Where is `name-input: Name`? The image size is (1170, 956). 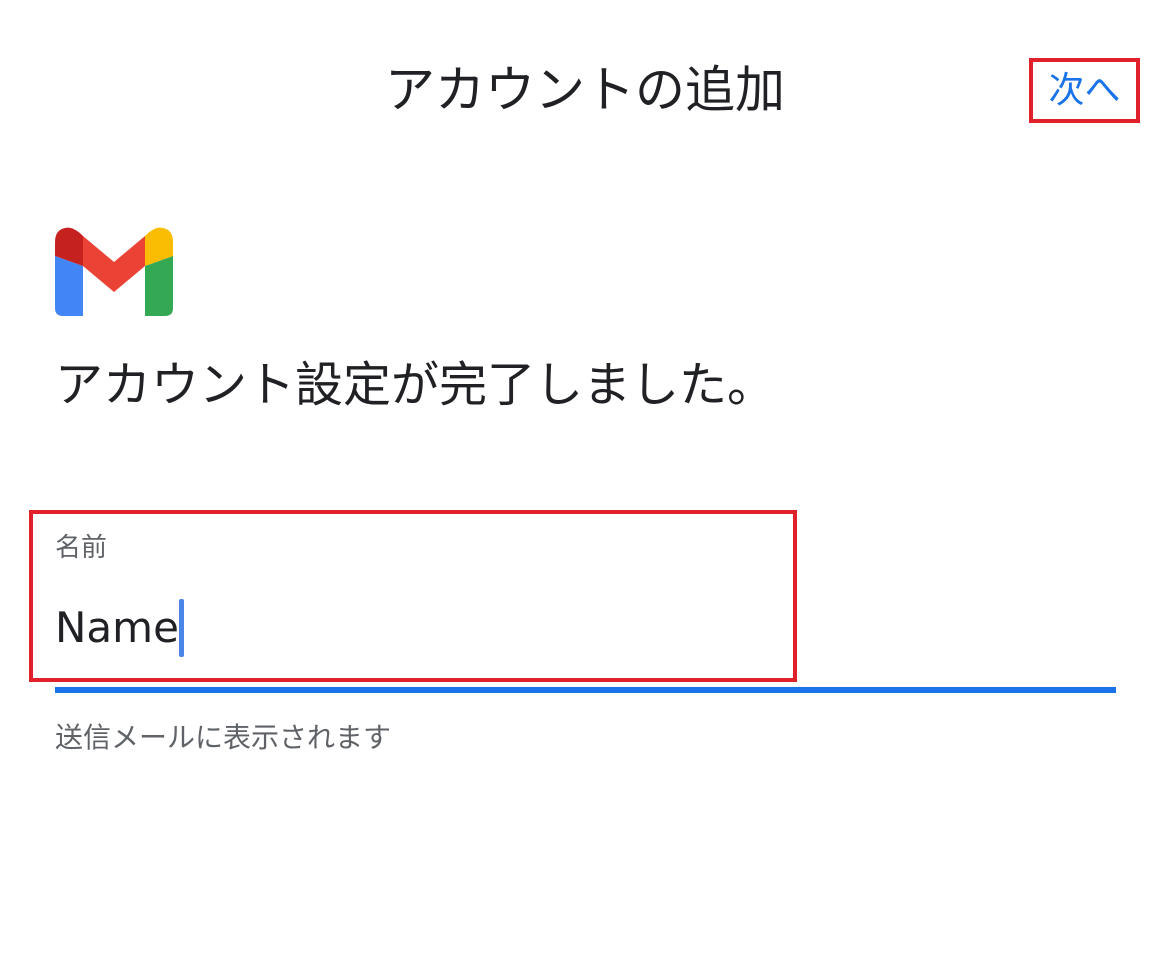 name-input: Name is located at coordinates (119, 628).